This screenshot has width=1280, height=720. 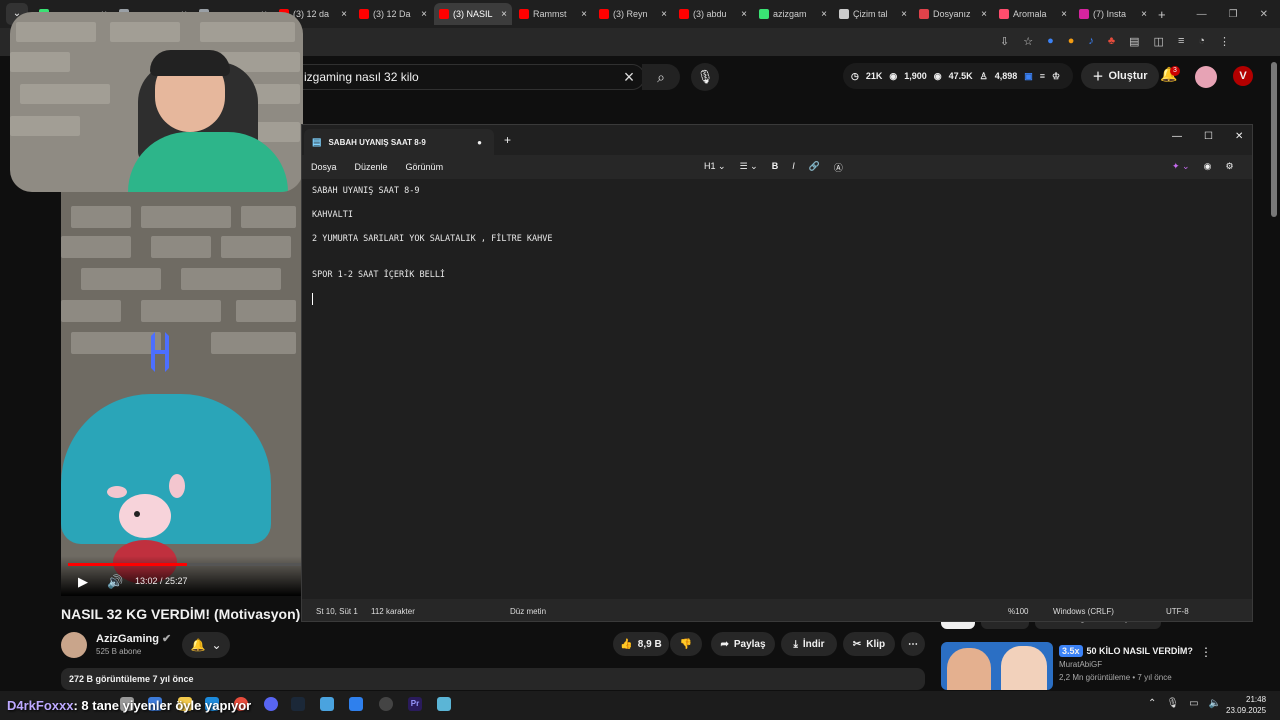 What do you see at coordinates (705, 77) in the screenshot?
I see `microphone-button: 🎙` at bounding box center [705, 77].